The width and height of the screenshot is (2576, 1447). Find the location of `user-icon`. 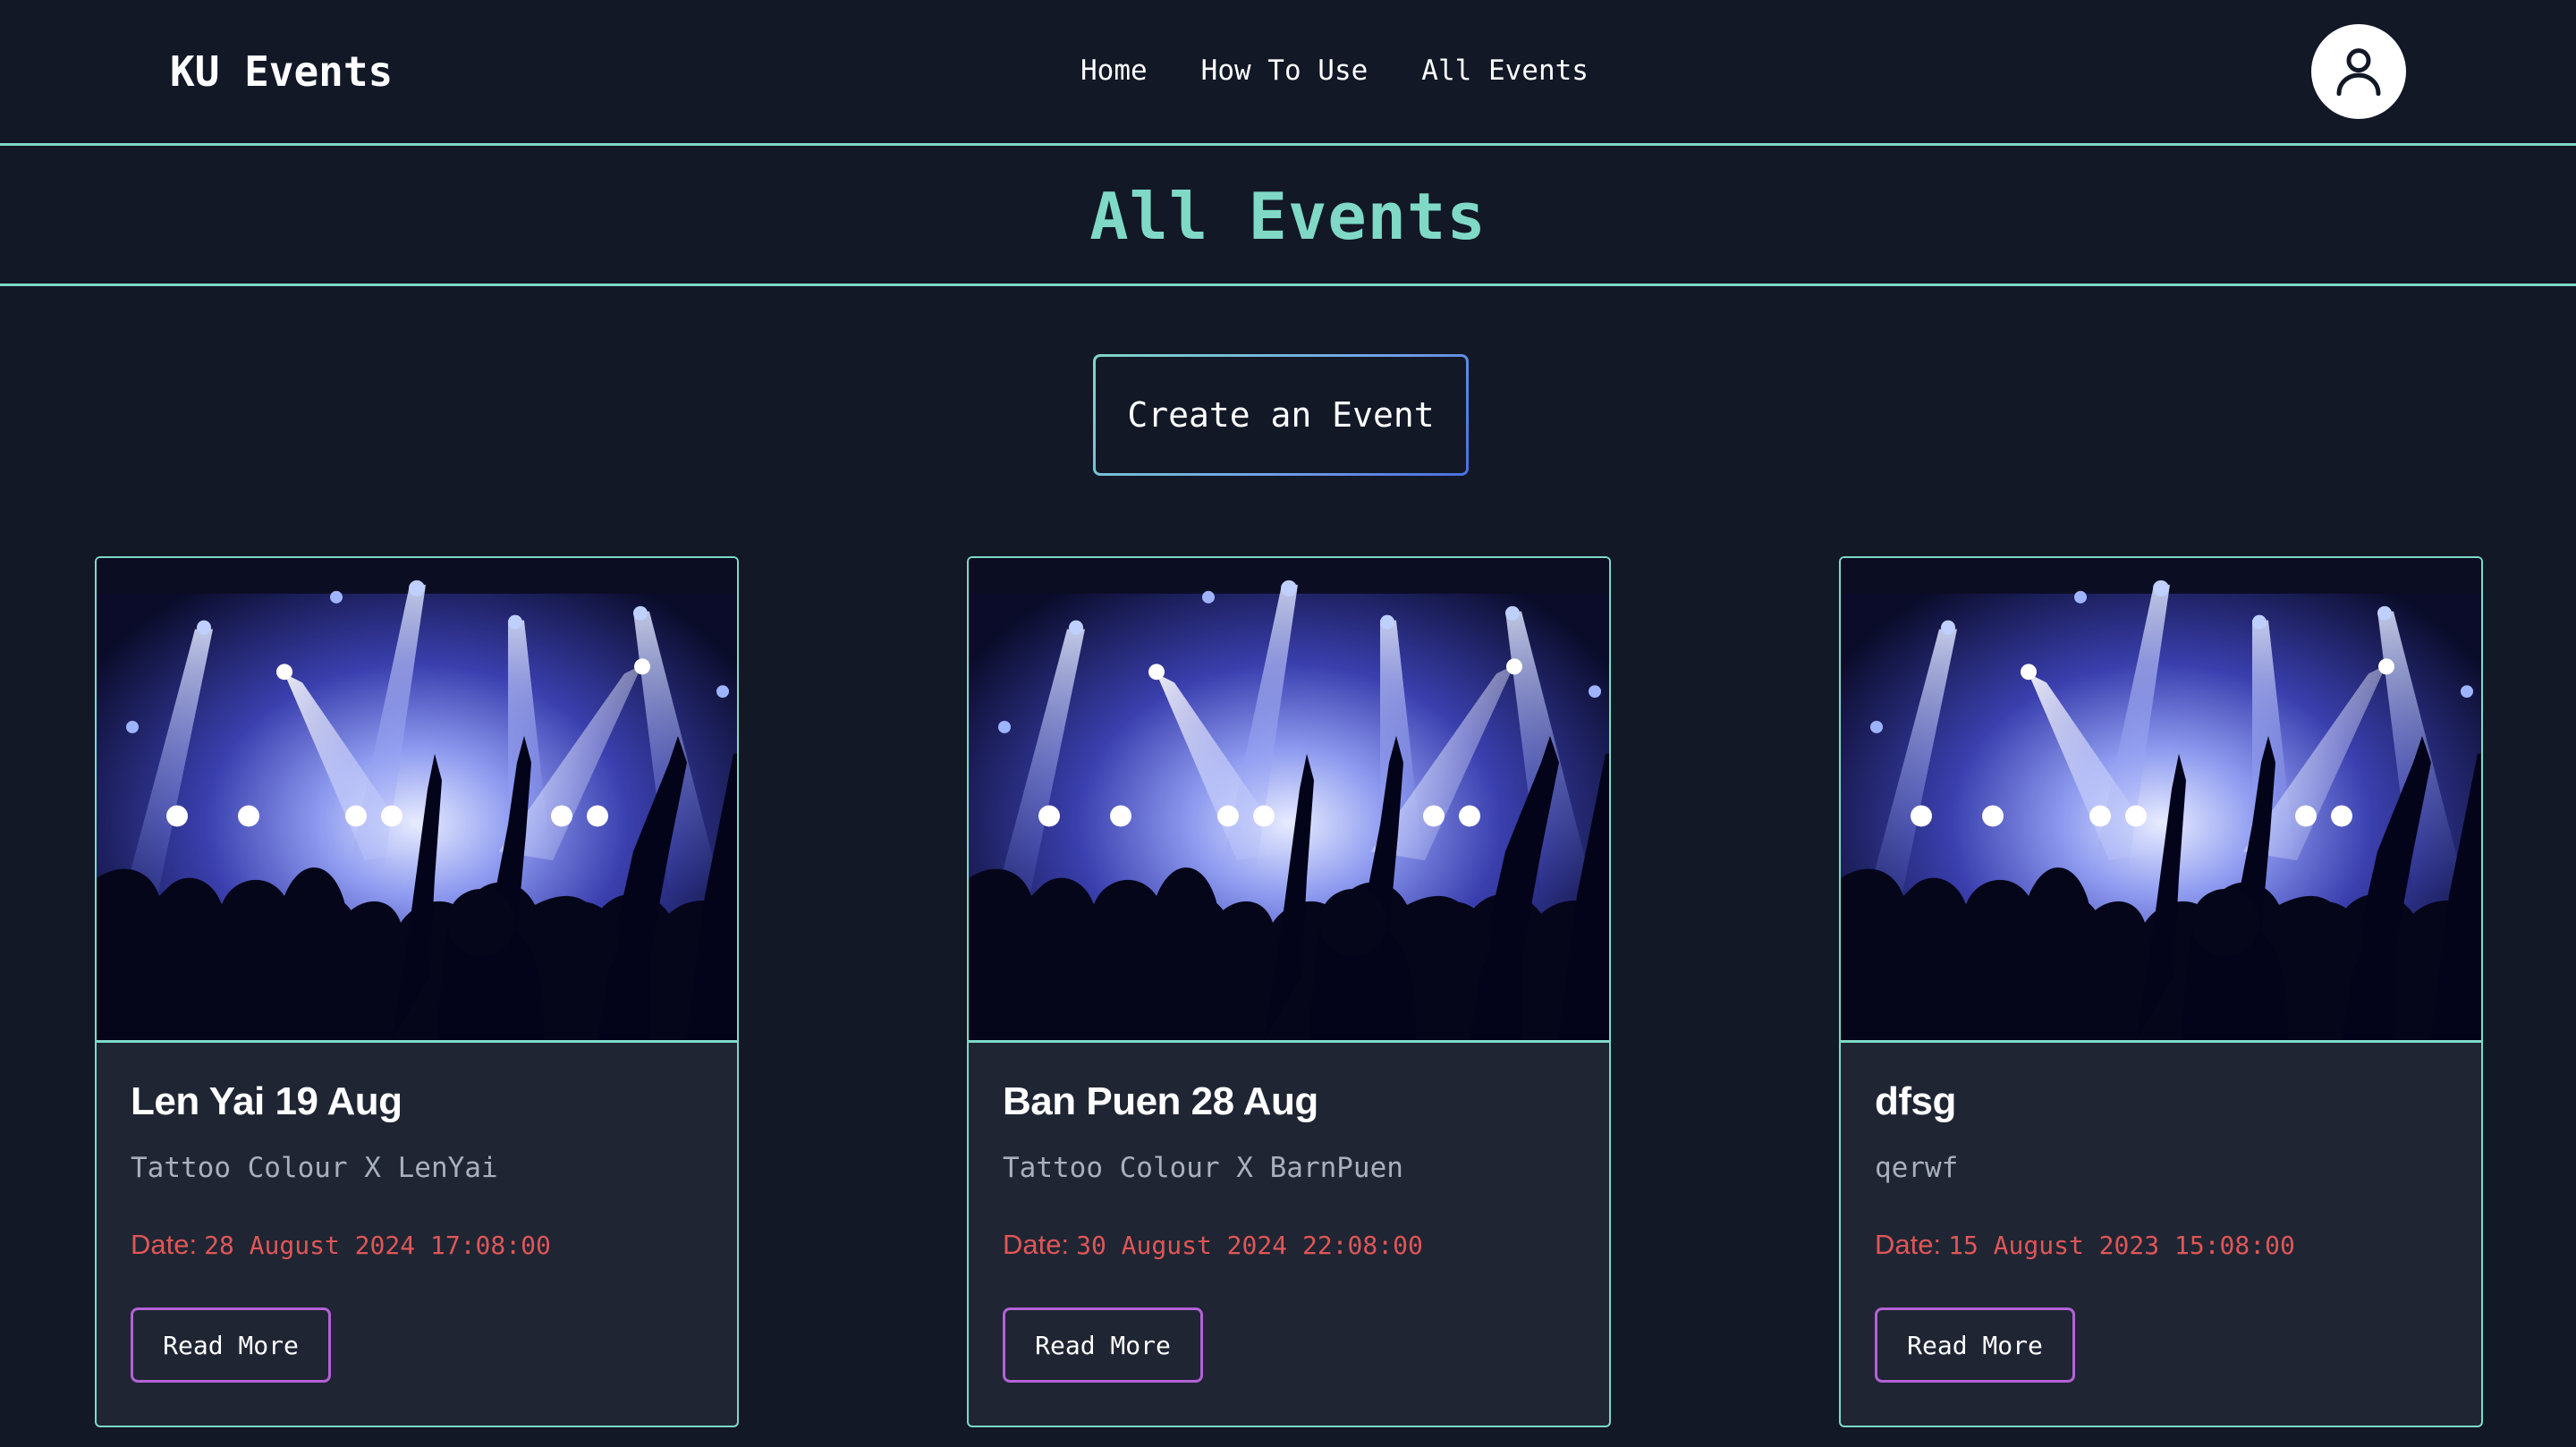

user-icon is located at coordinates (2358, 72).